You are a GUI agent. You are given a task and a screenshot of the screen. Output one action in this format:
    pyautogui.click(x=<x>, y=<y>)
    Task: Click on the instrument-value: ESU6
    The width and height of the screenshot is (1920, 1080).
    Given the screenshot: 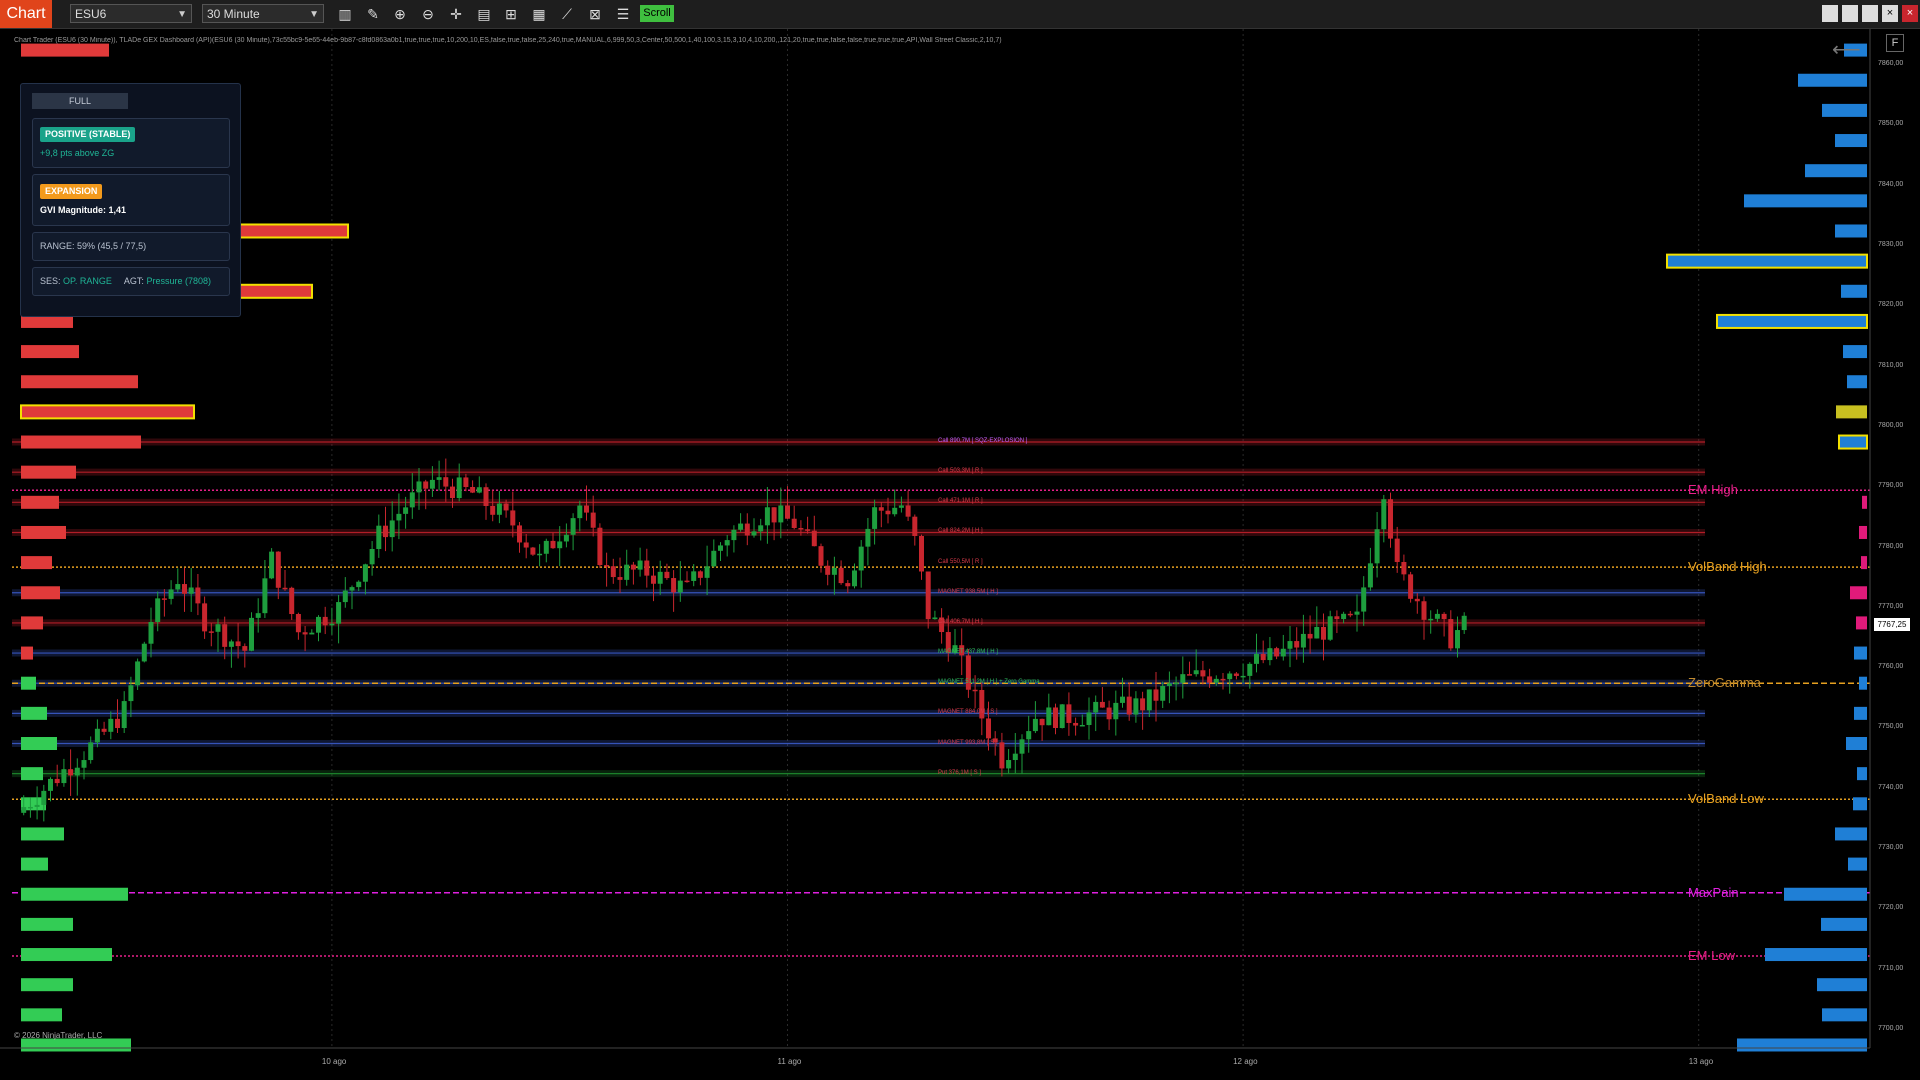 What is the action you would take?
    pyautogui.click(x=91, y=14)
    